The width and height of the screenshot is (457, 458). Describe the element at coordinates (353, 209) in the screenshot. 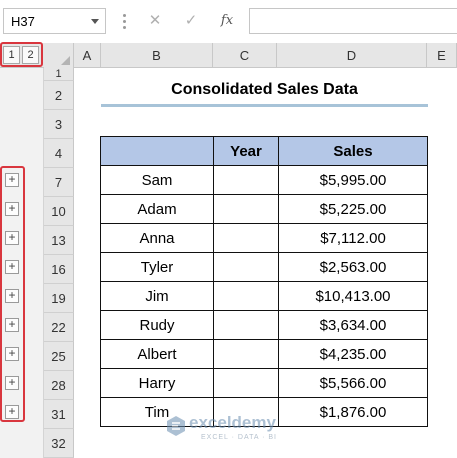

I see `sales-cell: $5,225.00` at that location.